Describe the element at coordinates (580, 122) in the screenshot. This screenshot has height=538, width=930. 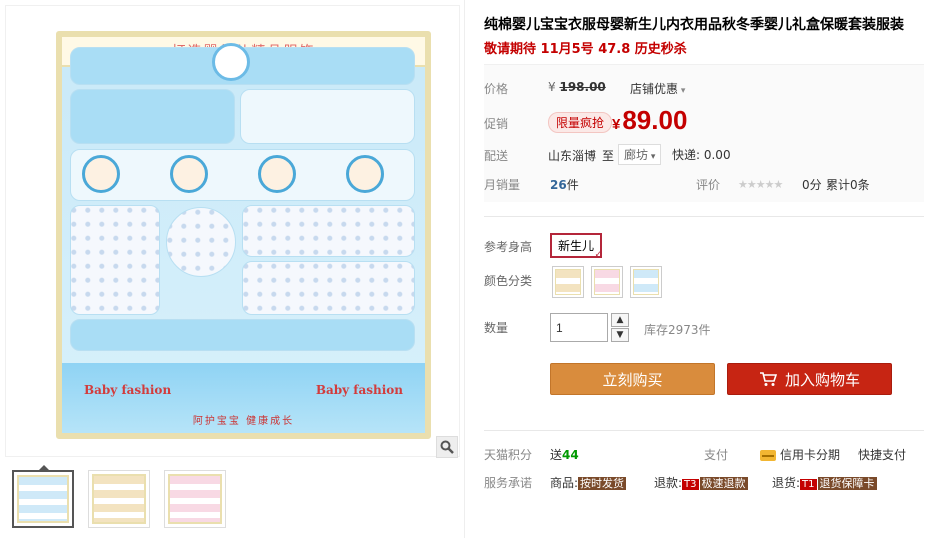
I see `promo-badge: 限量疯抢` at that location.